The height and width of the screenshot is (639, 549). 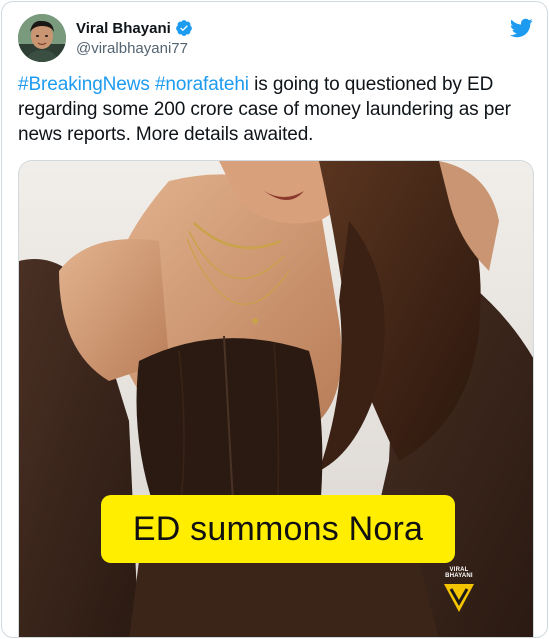 What do you see at coordinates (459, 573) in the screenshot?
I see `media-watermark-label: VIRAL BHAYANI` at bounding box center [459, 573].